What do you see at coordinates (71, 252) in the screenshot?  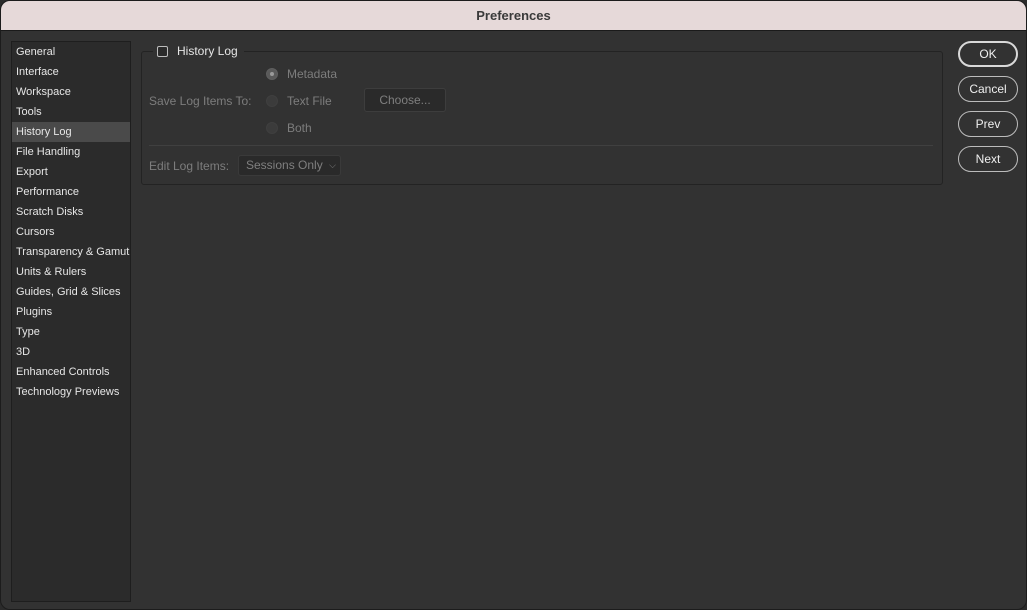 I see `sidebar-item-transparency-gamut: Transparency & Gamut` at bounding box center [71, 252].